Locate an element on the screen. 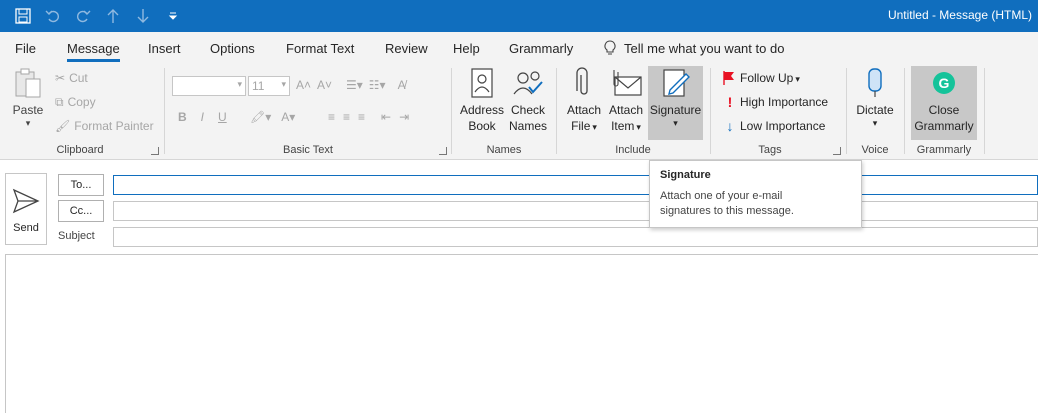 Image resolution: width=1038 pixels, height=413 pixels. signature-button: Signature ▾ is located at coordinates (675, 103).